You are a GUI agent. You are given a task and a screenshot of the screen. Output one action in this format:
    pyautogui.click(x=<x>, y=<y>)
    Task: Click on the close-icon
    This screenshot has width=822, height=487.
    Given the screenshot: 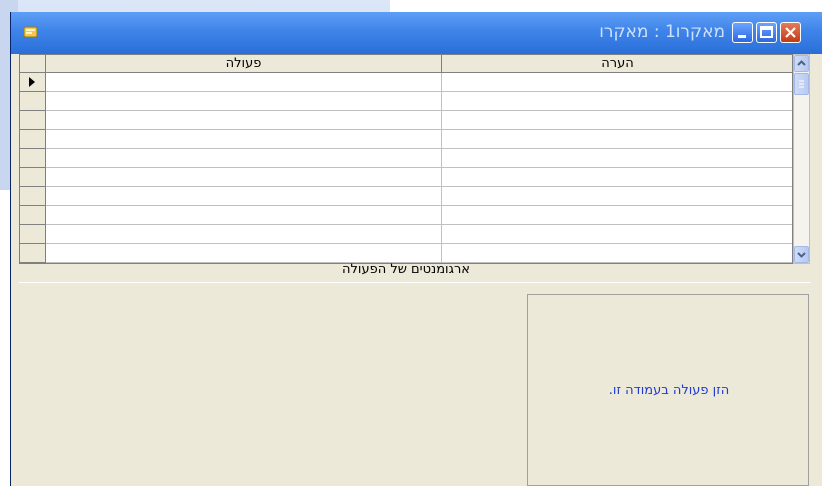 What is the action you would take?
    pyautogui.click(x=790, y=32)
    